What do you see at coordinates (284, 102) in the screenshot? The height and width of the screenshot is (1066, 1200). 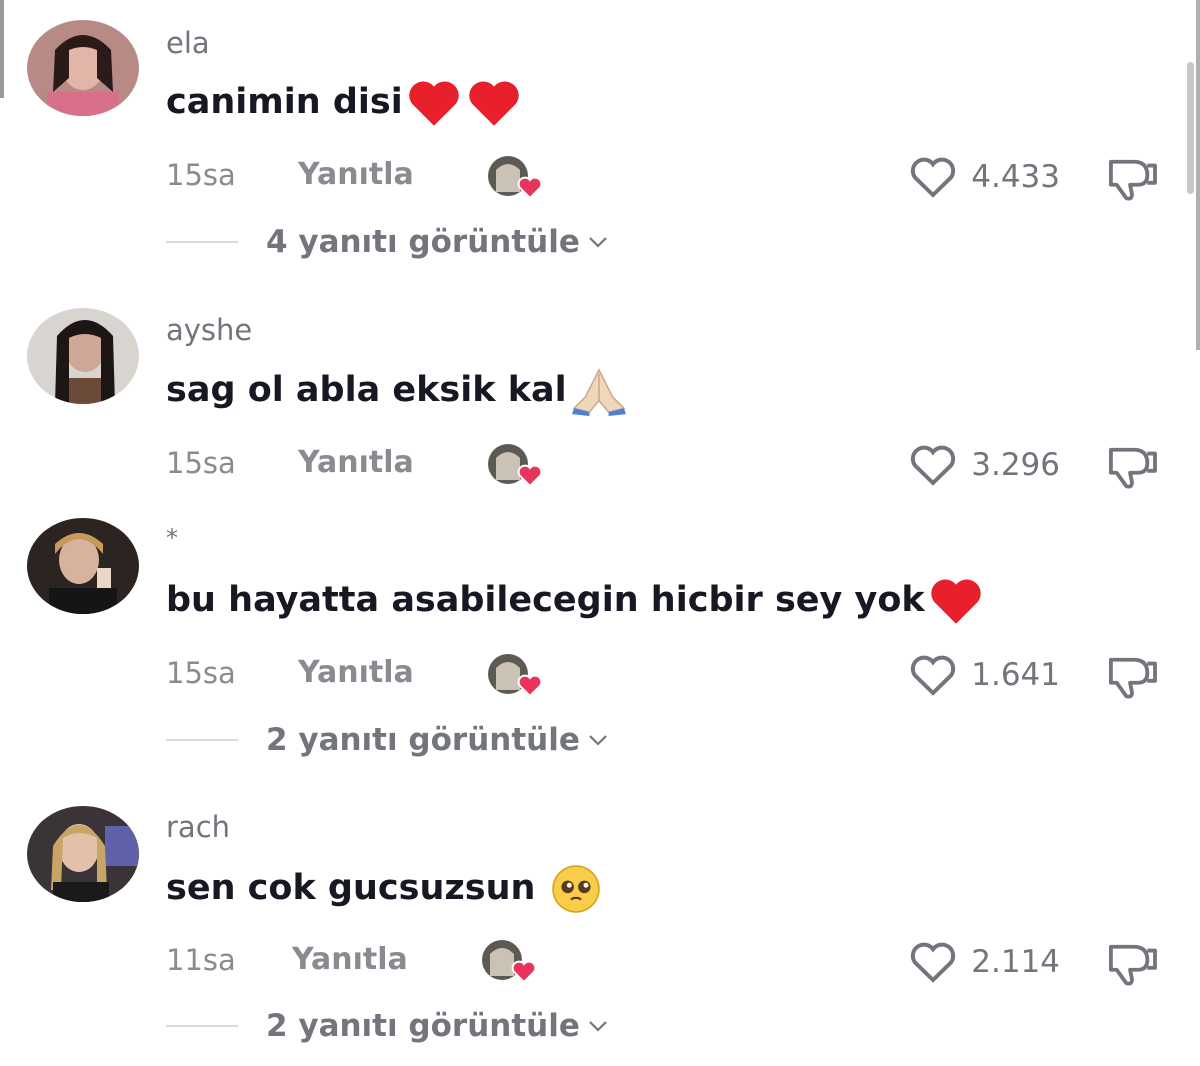 I see `comment-text-content: canimin disi` at bounding box center [284, 102].